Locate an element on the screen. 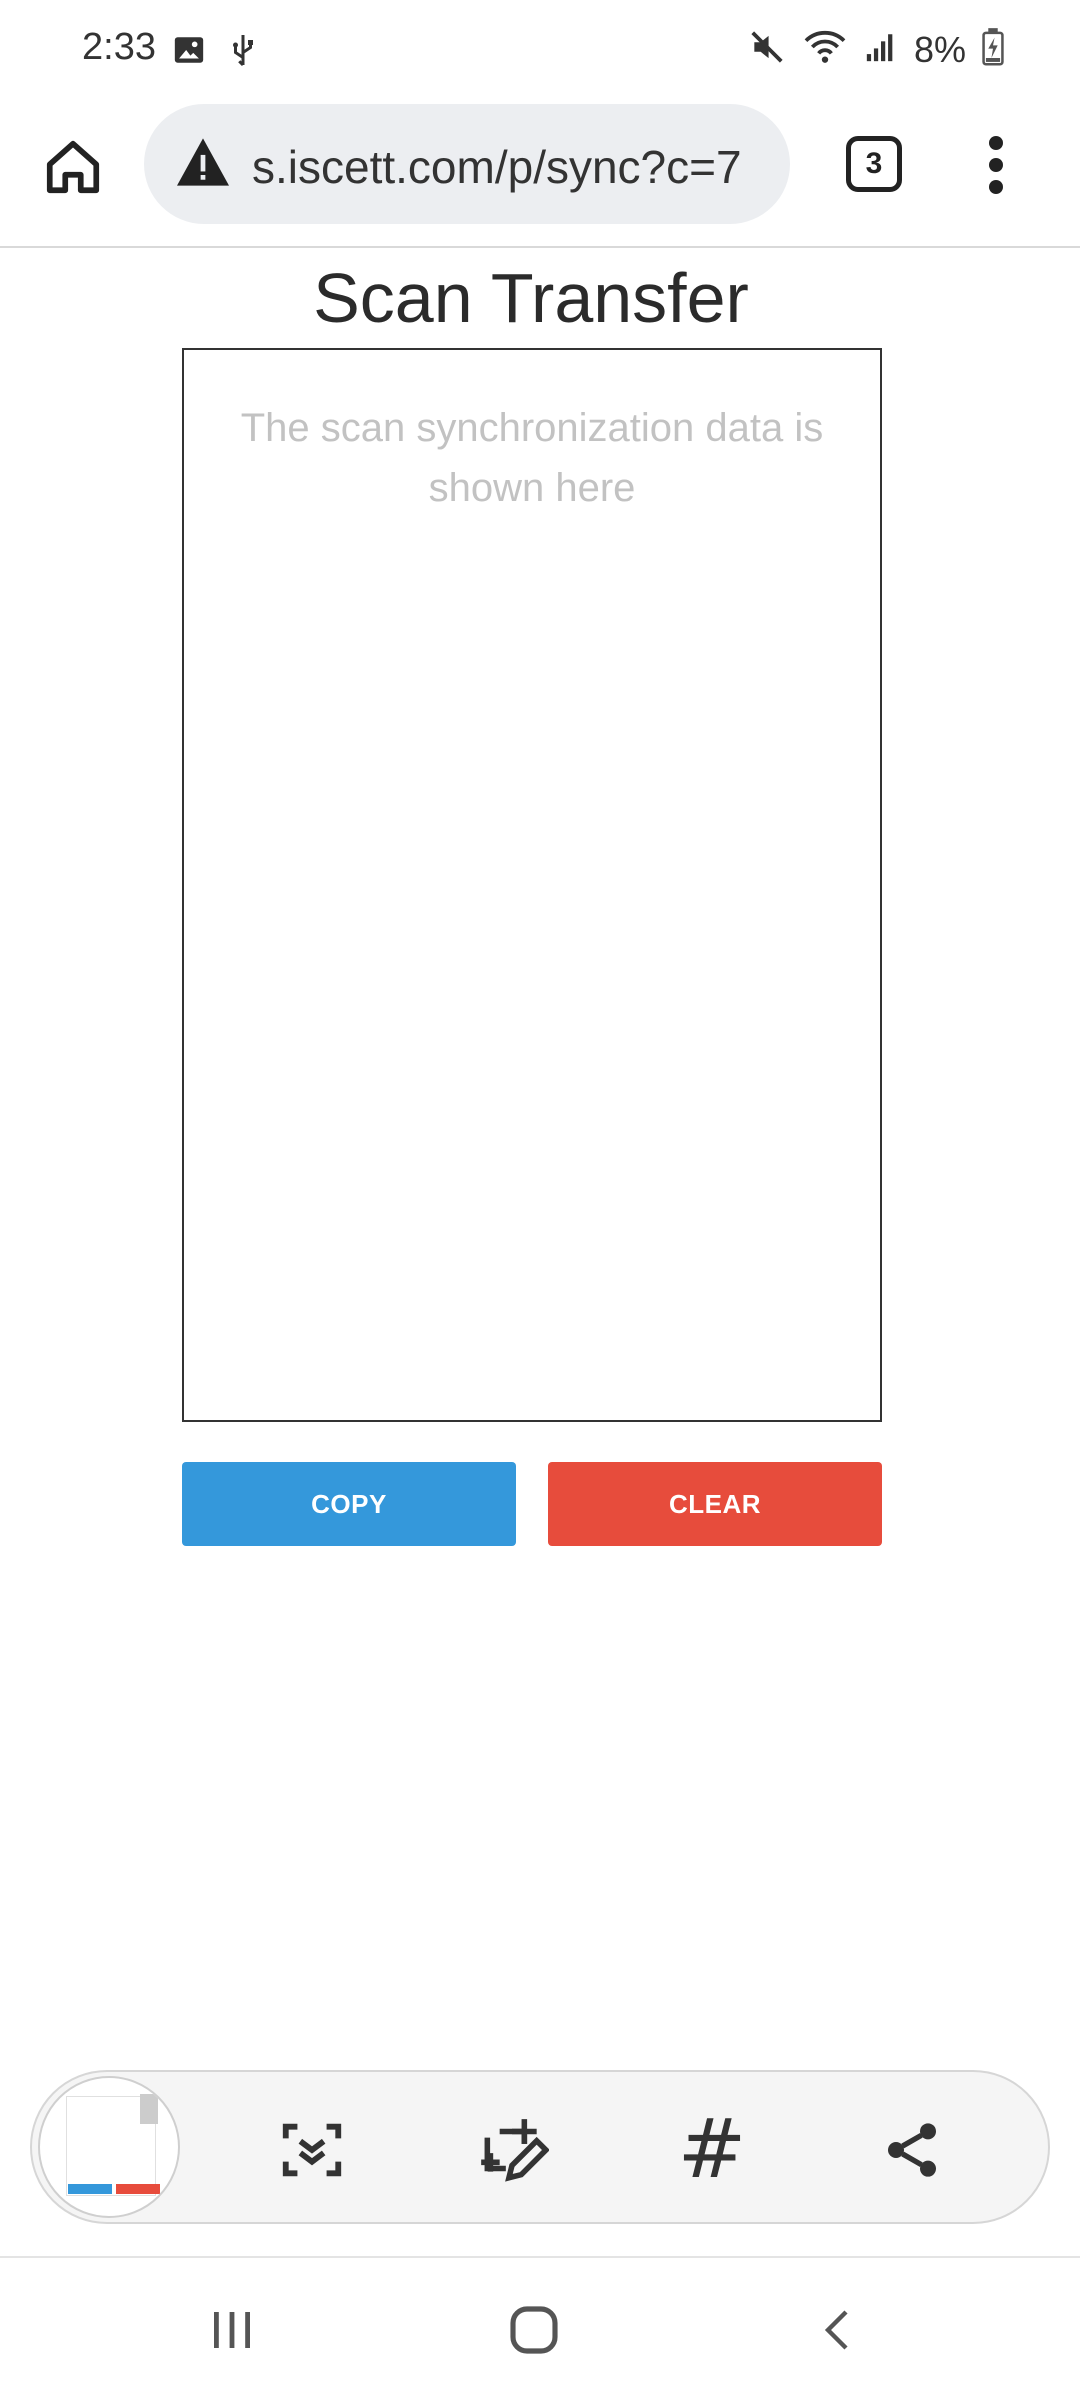 The image size is (1080, 2400). share-button is located at coordinates (912, 2150).